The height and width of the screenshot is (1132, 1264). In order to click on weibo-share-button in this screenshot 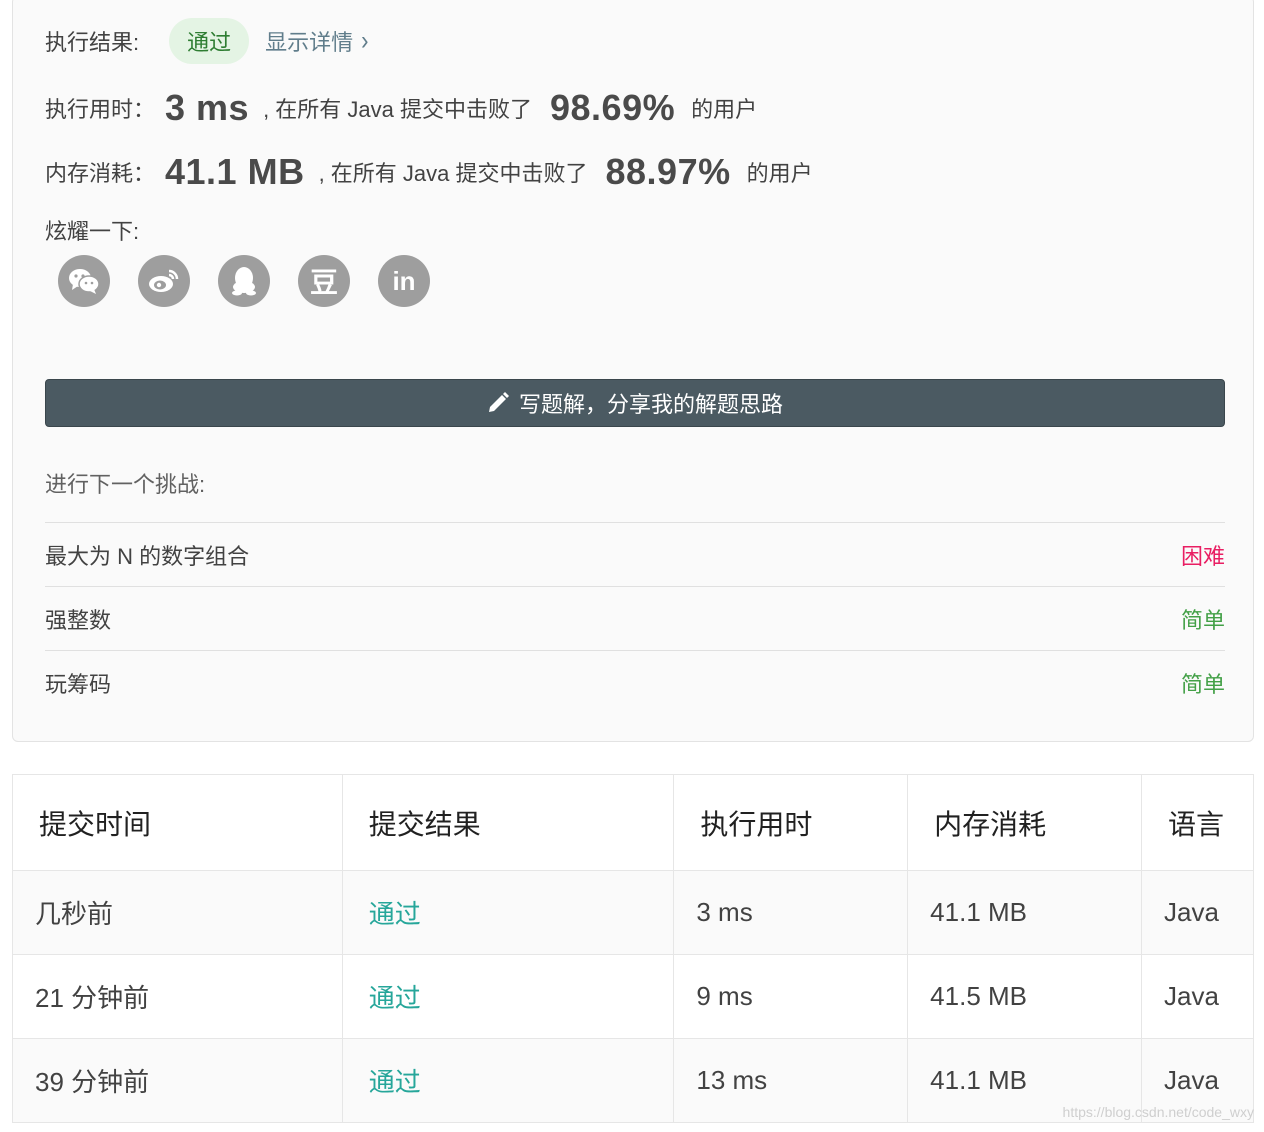, I will do `click(164, 281)`.